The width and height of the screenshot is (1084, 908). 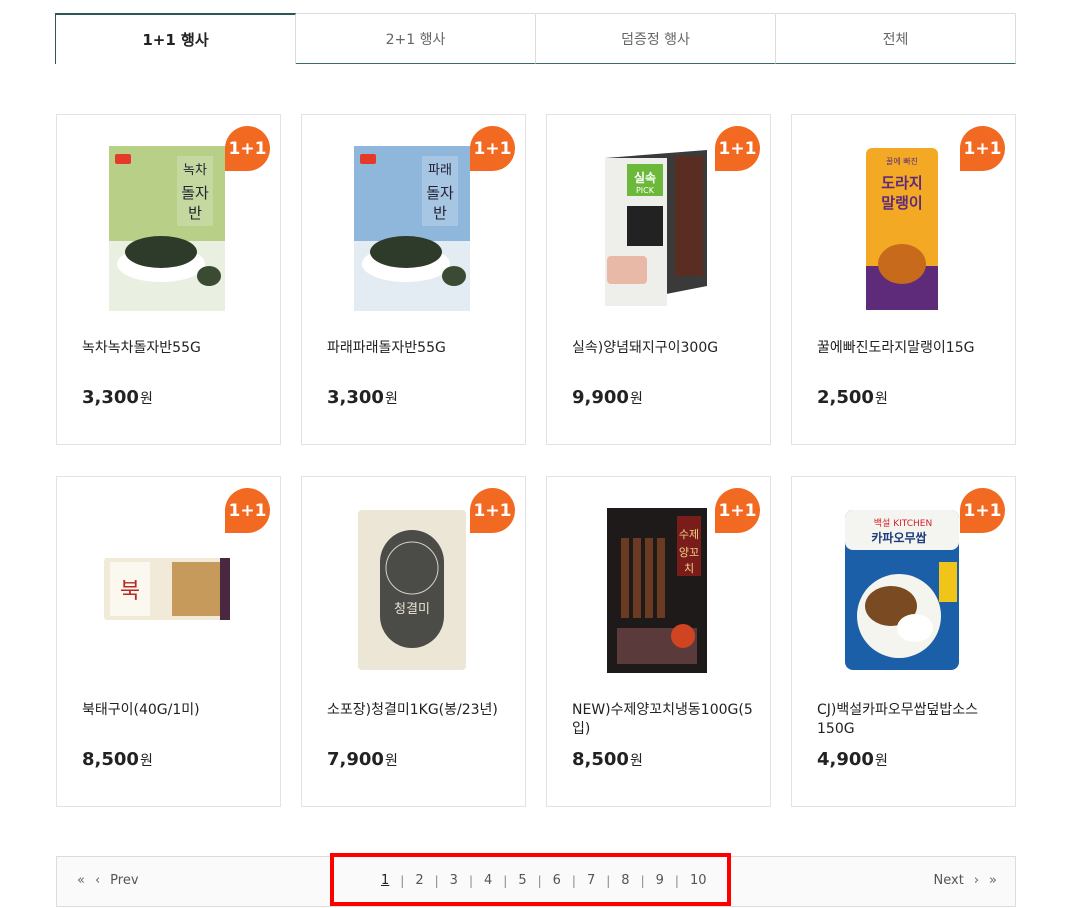 What do you see at coordinates (902, 590) in the screenshot?
I see `product-image: 백설 KITCHEN 카파오무쌉` at bounding box center [902, 590].